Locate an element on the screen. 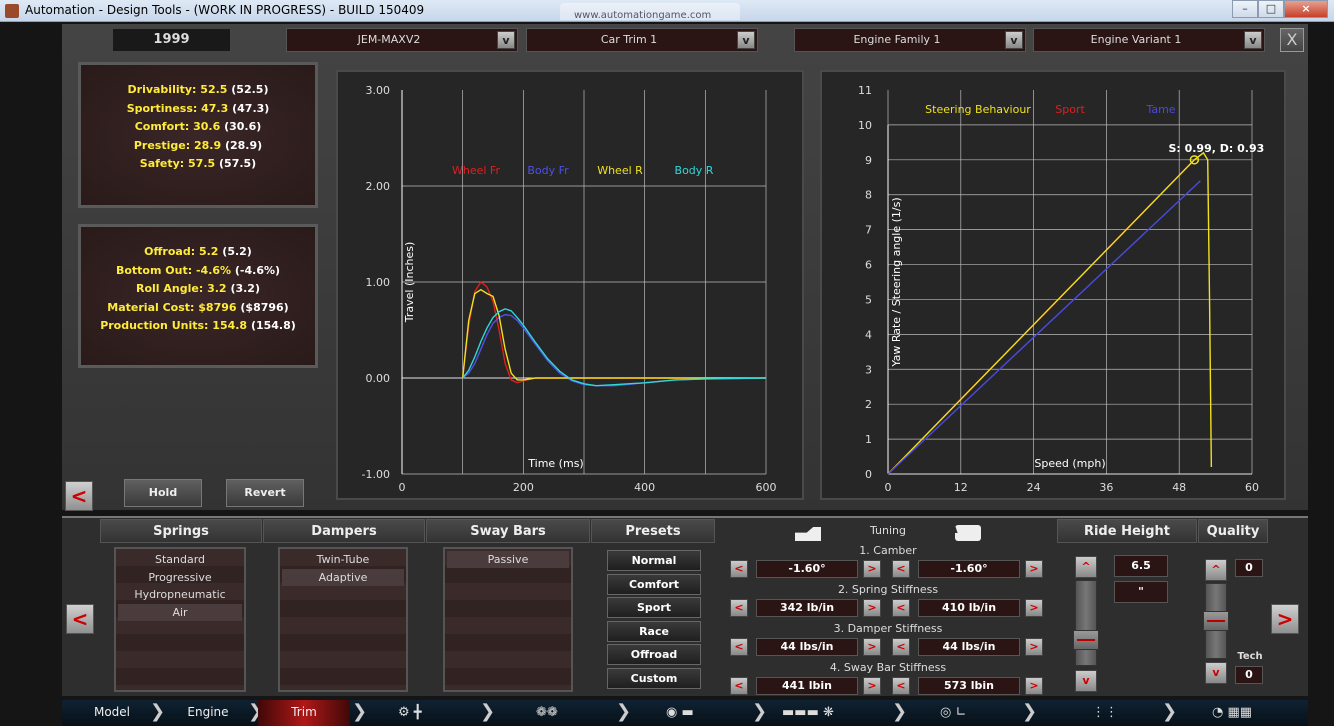  x-tick-label: 400 is located at coordinates (644, 487).